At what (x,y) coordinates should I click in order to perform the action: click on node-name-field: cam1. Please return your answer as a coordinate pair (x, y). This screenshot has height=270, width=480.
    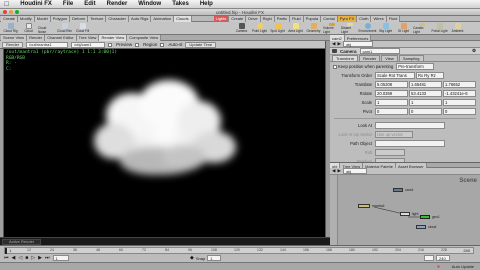
    Looking at the image, I should click on (379, 51).